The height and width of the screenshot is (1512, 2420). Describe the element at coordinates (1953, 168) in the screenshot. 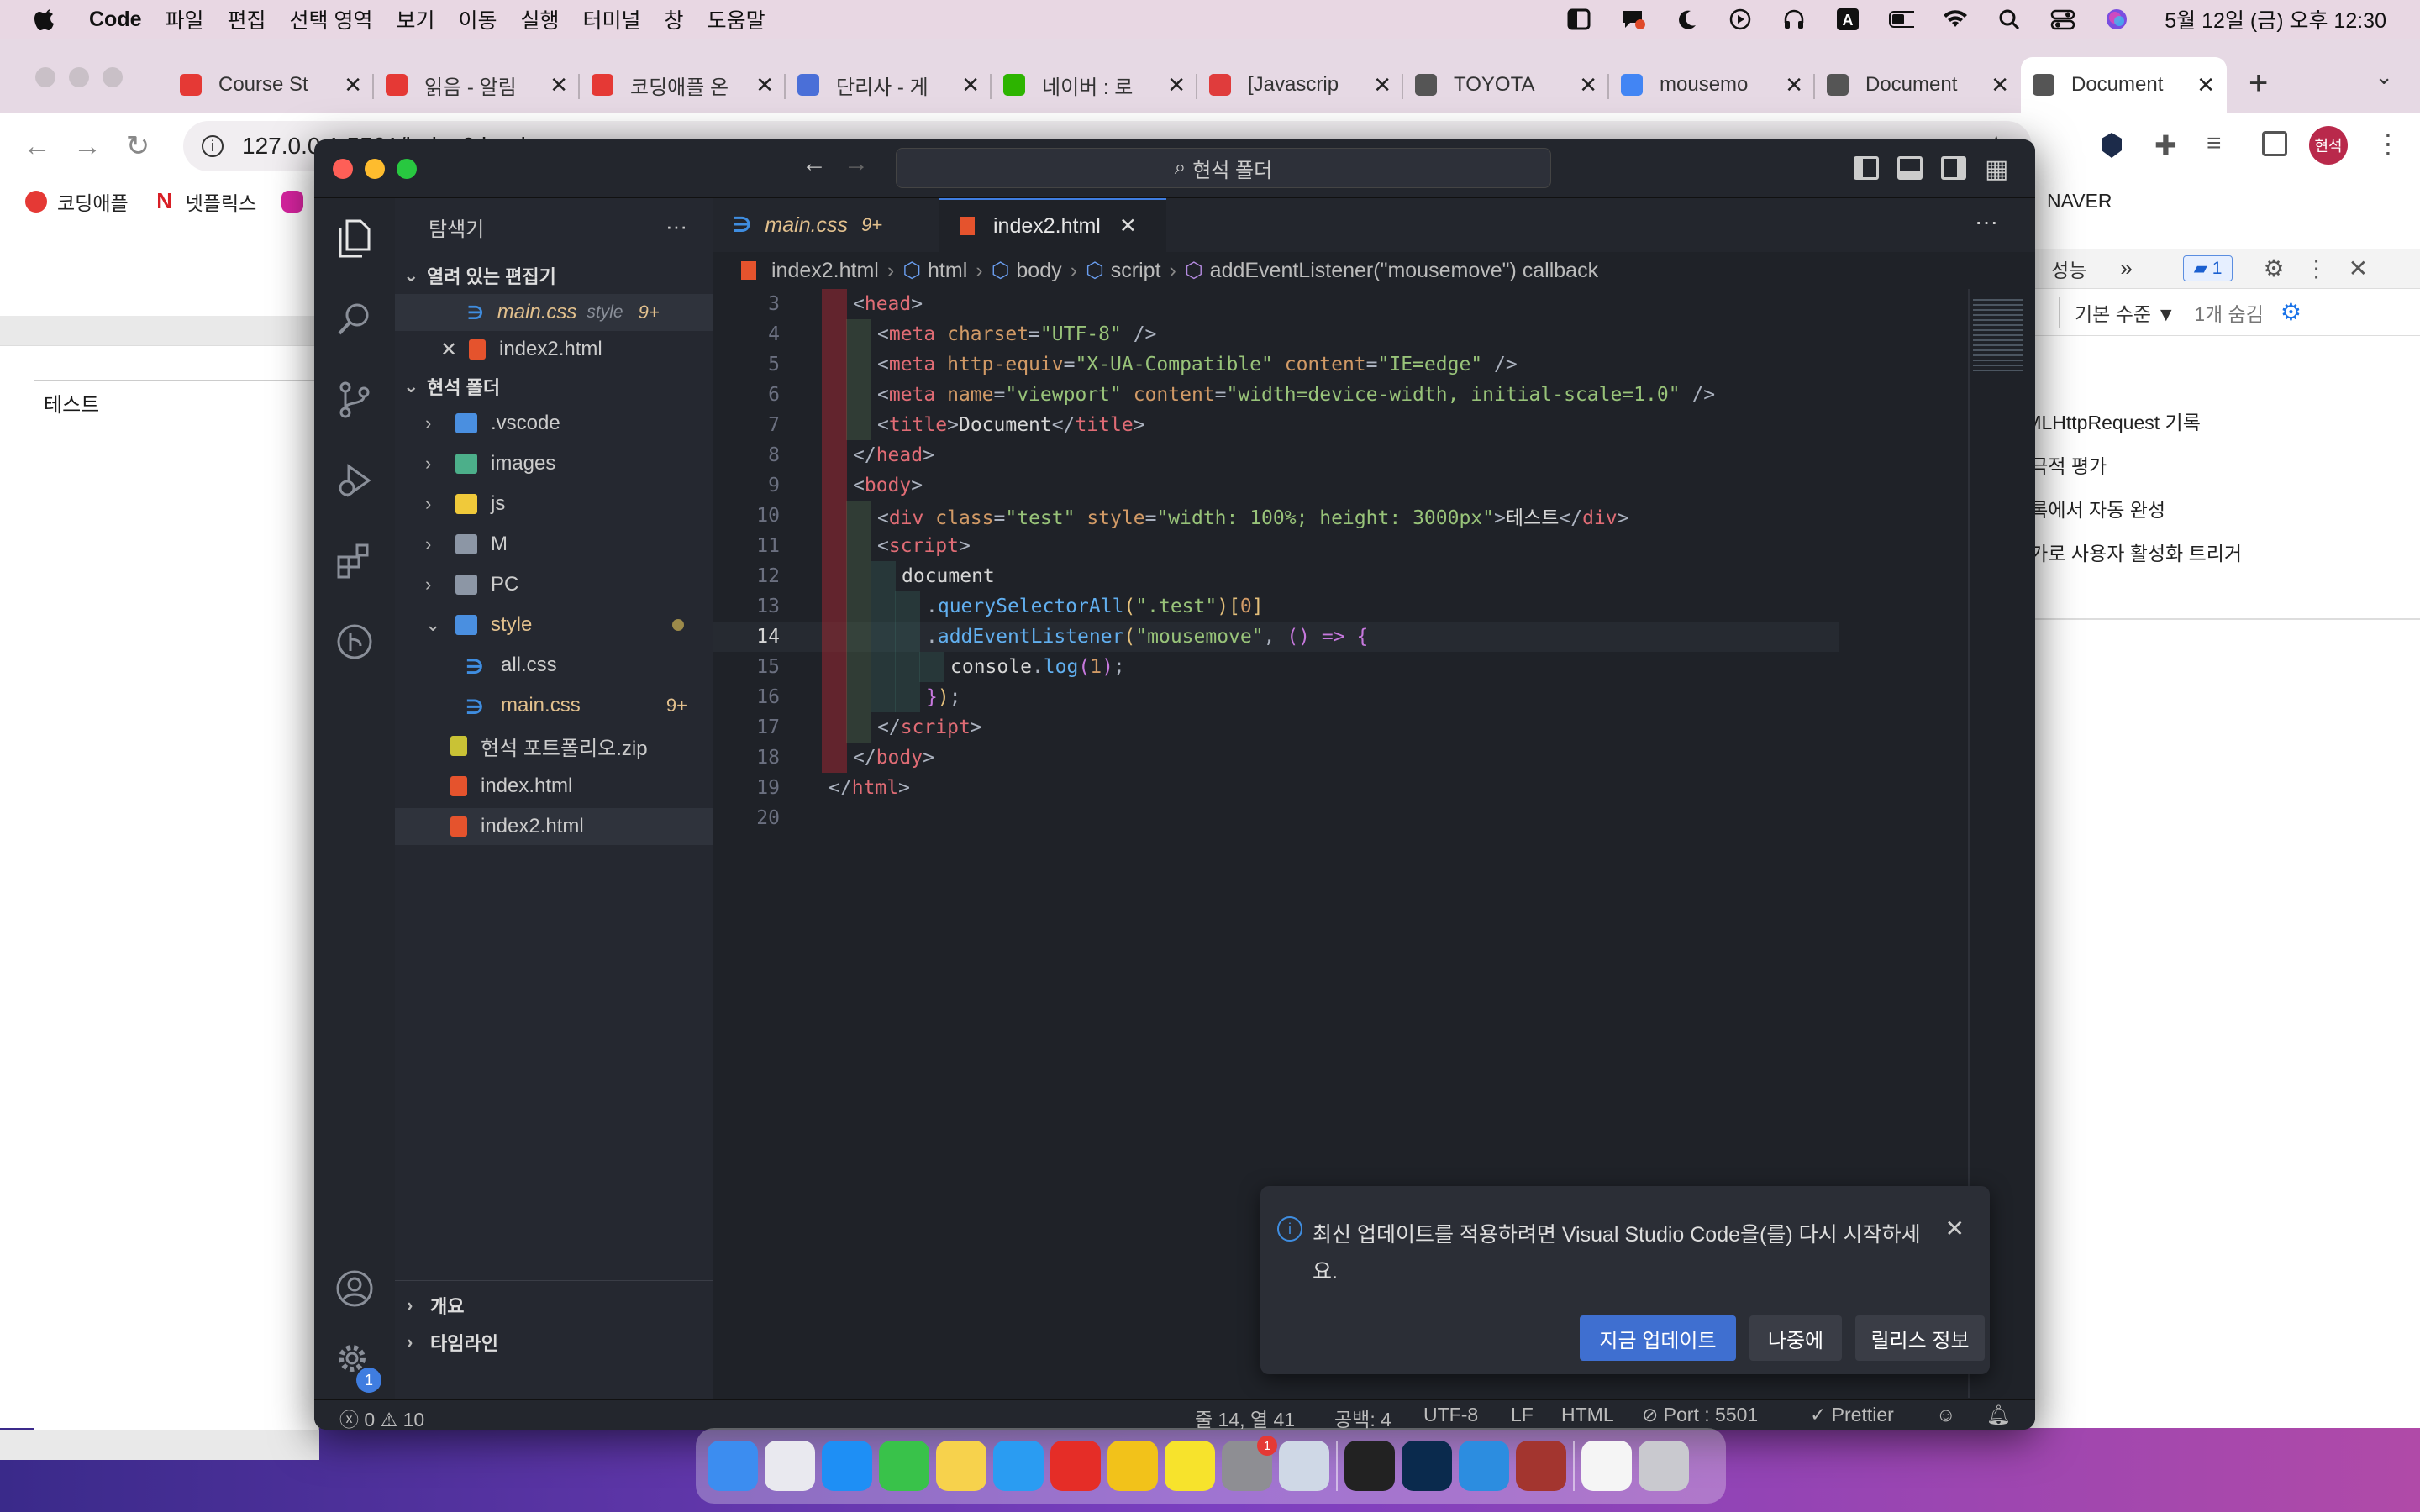

I see `toggle-secondary-sidebar-icon` at that location.